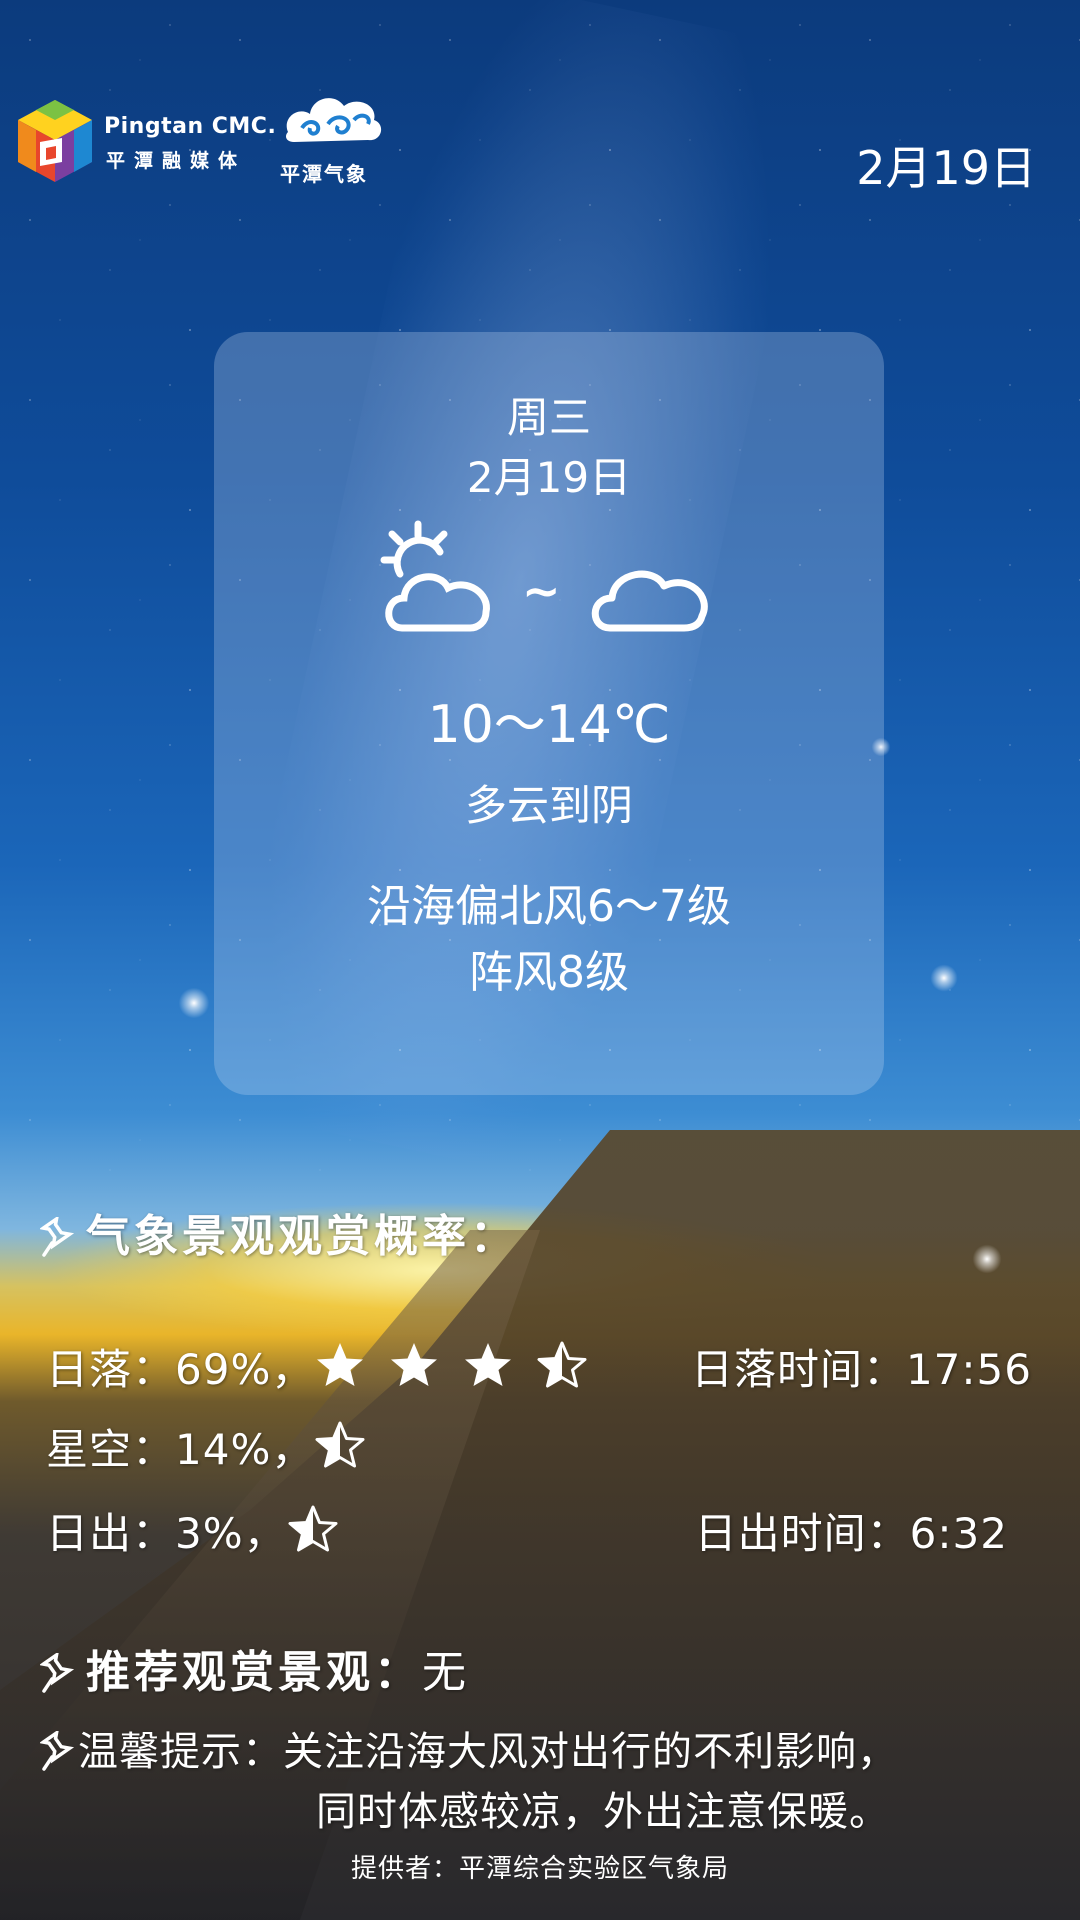 This screenshot has height=1920, width=1080. Describe the element at coordinates (851, 1533) in the screenshot. I see `sunrise-time: 日出时间：6:32` at that location.